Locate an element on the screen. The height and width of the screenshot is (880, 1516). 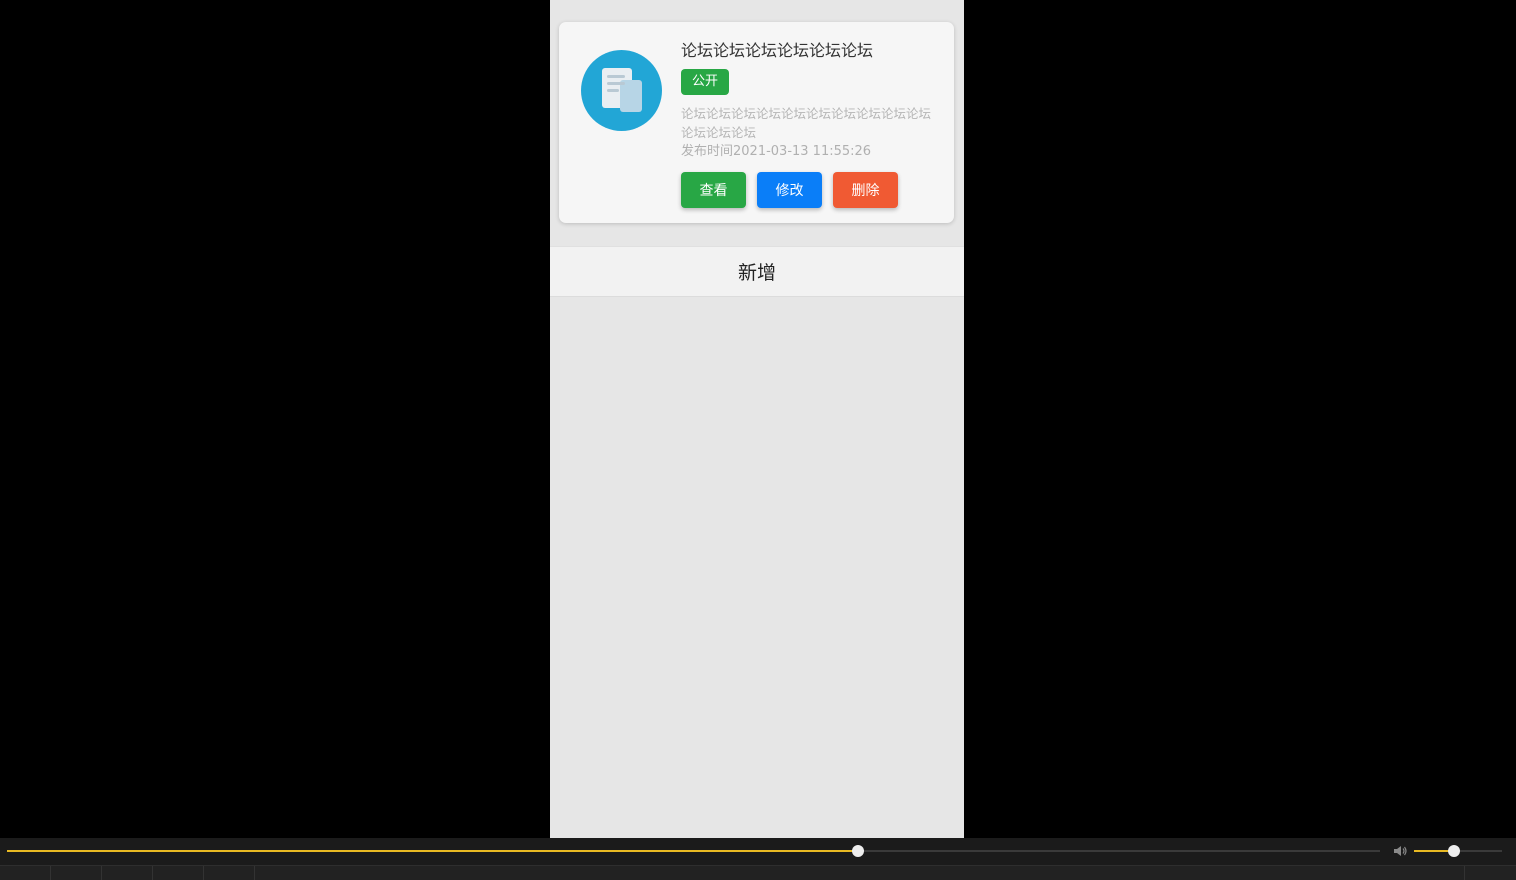
document-icon is located at coordinates (621, 89).